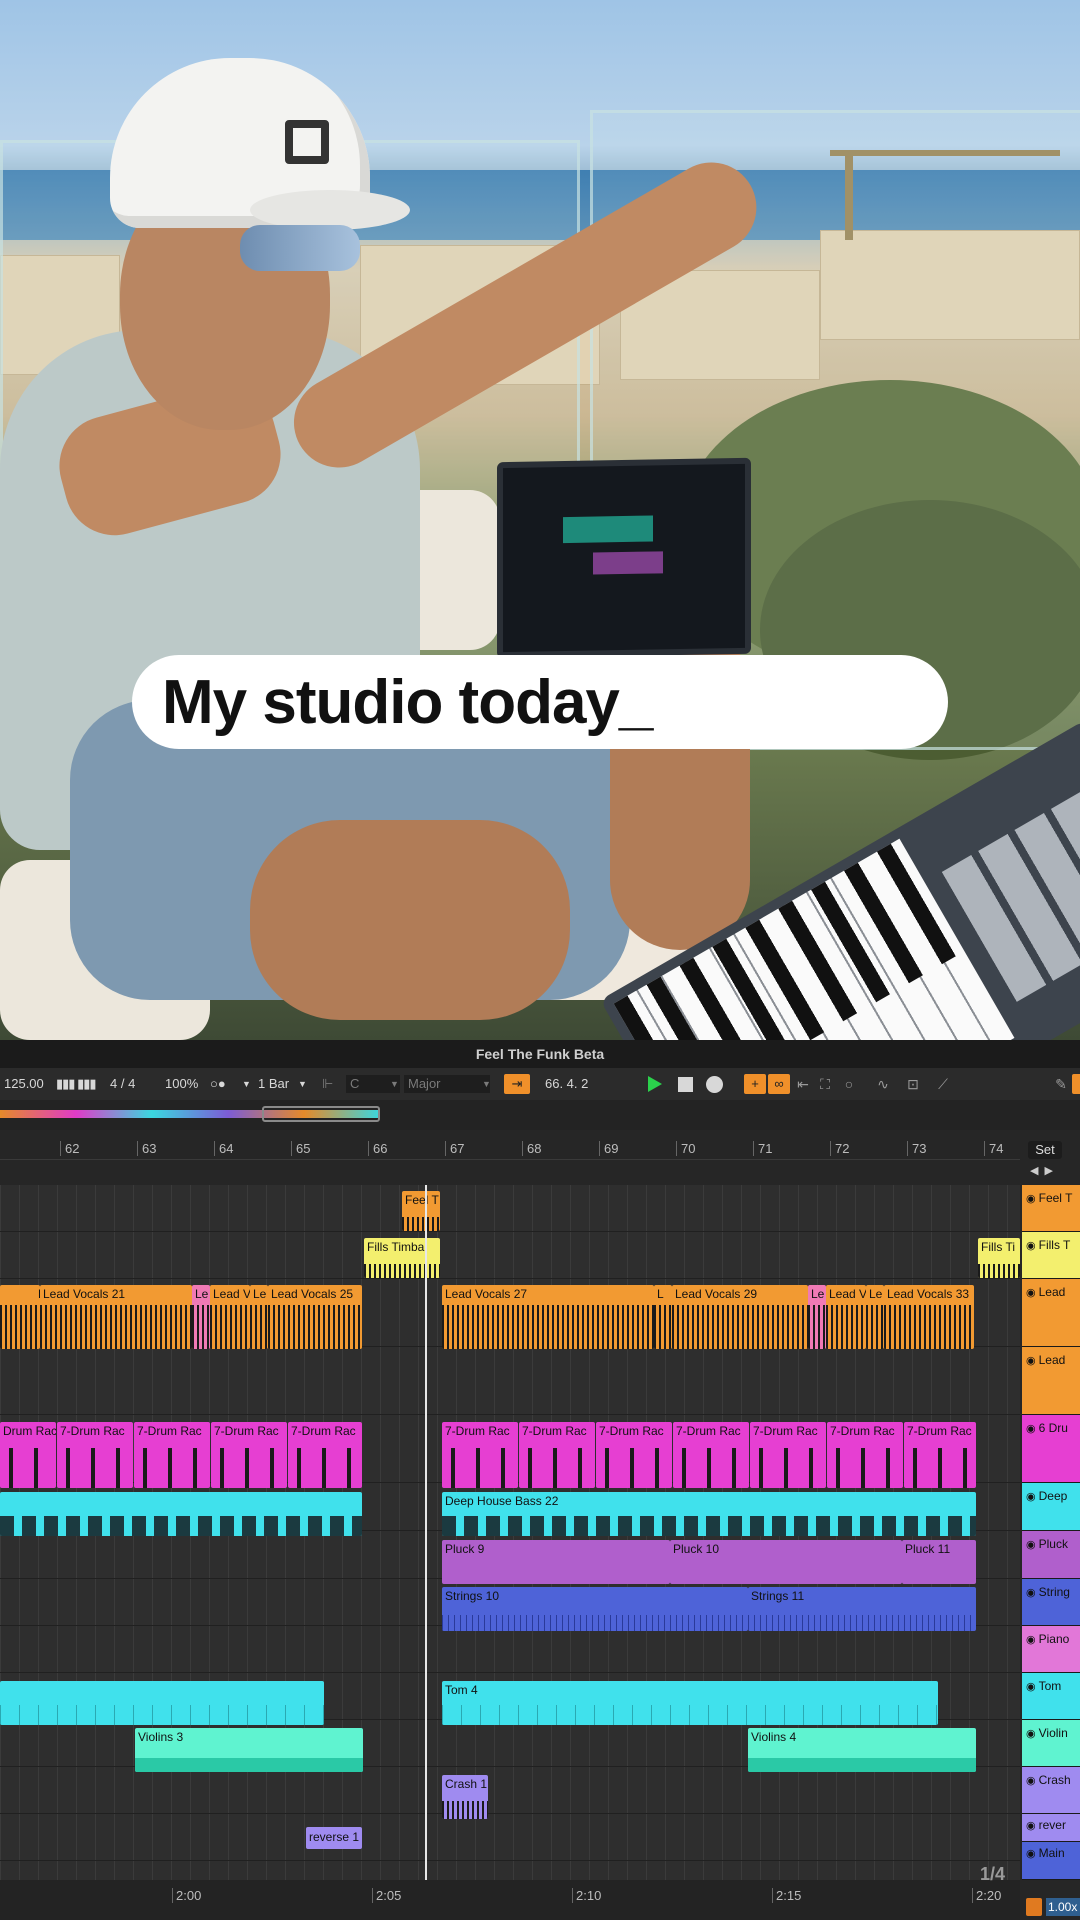 The height and width of the screenshot is (1920, 1080). Describe the element at coordinates (1051, 1555) in the screenshot. I see `track-header: Pluck` at that location.